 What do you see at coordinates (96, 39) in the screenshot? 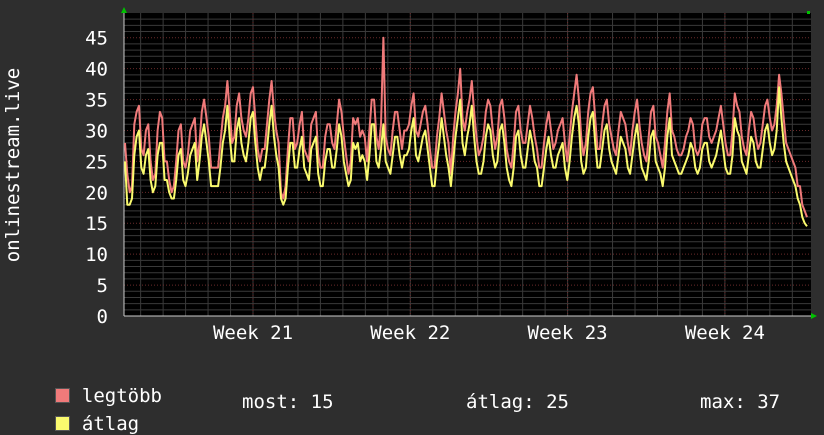
I see `y-tick-label: 45` at bounding box center [96, 39].